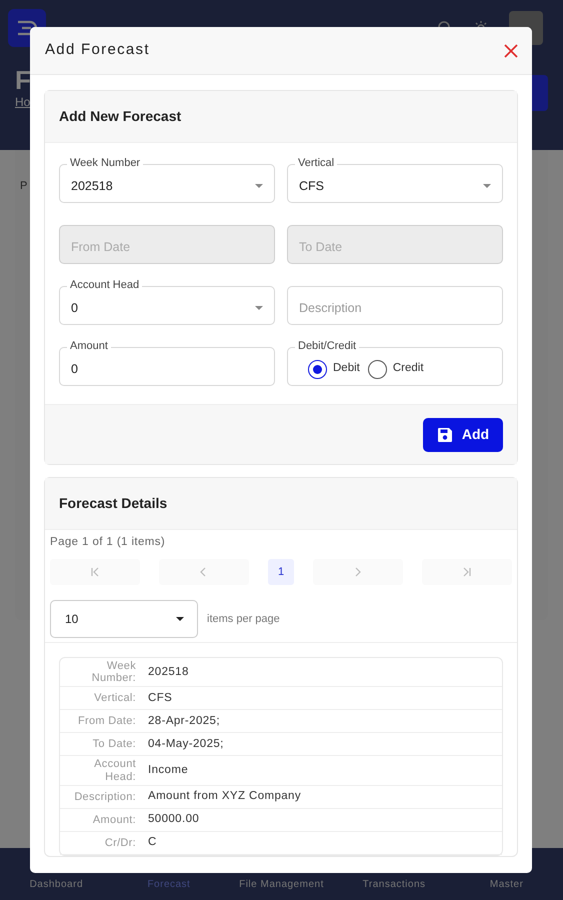 The width and height of the screenshot is (563, 900). Describe the element at coordinates (334, 369) in the screenshot. I see `radio-option: Debit` at that location.